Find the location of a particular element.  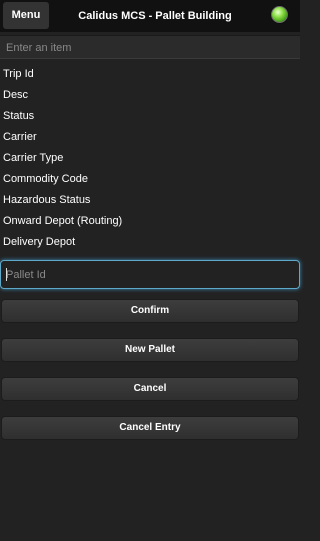

field-delivery-depot: Delivery Depot is located at coordinates (39, 242).